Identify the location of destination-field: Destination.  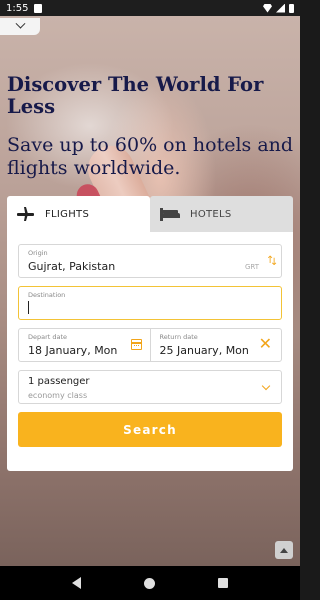
(150, 303).